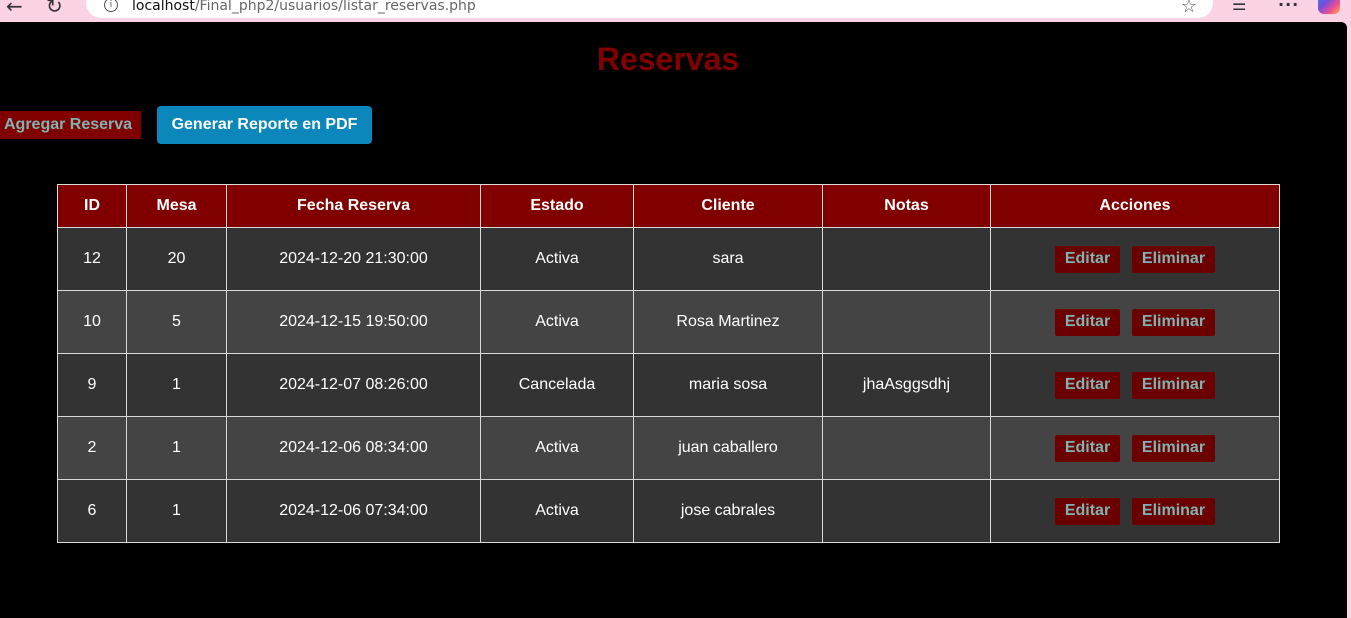 The image size is (1351, 618). What do you see at coordinates (176, 259) in the screenshot?
I see `cell-mesa: 20` at bounding box center [176, 259].